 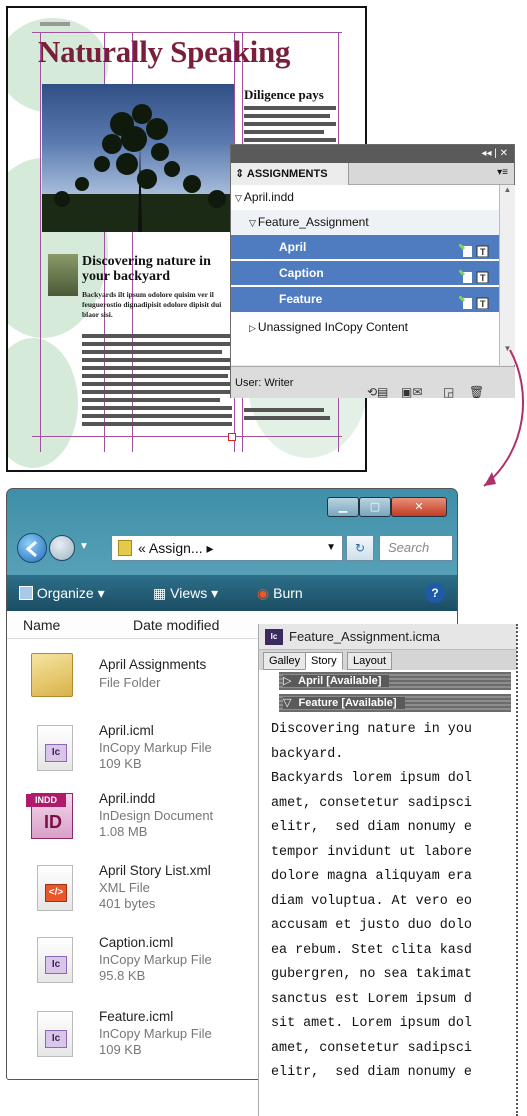 I want to click on story-text-line: diam voluptua. At vero eo, so click(x=393, y=902).